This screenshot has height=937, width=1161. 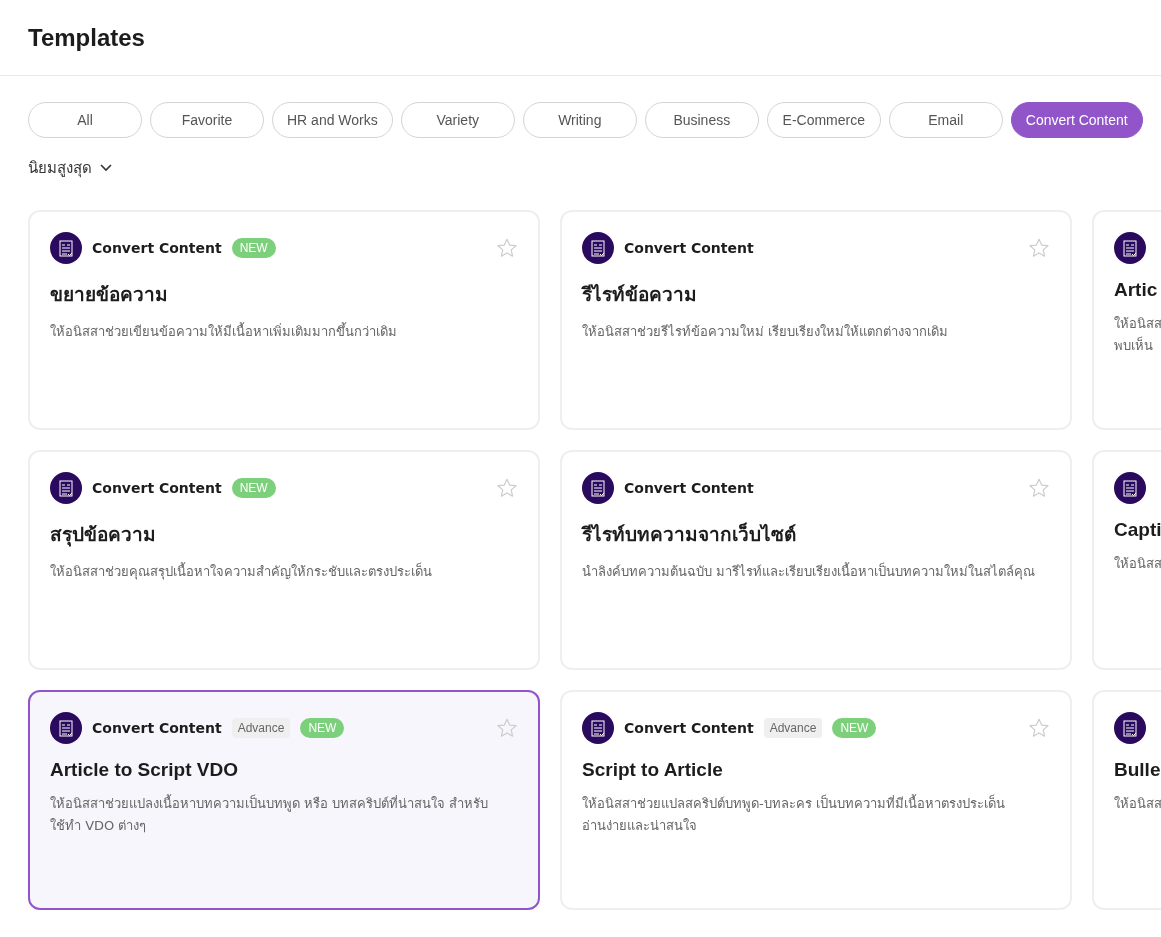 I want to click on card-title: ขยายข้อความ, so click(x=109, y=295).